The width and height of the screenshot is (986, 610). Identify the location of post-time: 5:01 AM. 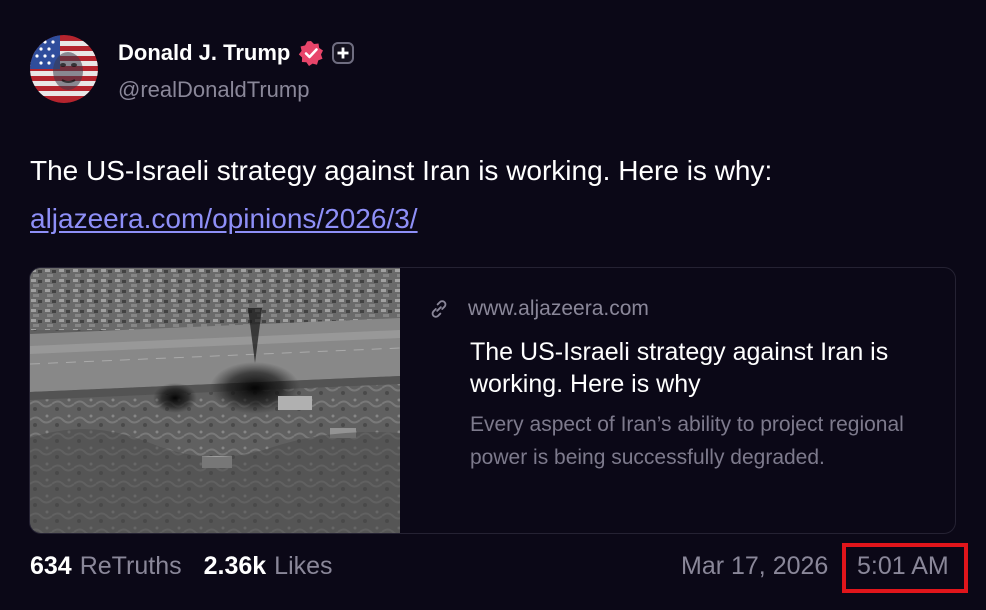
(903, 566).